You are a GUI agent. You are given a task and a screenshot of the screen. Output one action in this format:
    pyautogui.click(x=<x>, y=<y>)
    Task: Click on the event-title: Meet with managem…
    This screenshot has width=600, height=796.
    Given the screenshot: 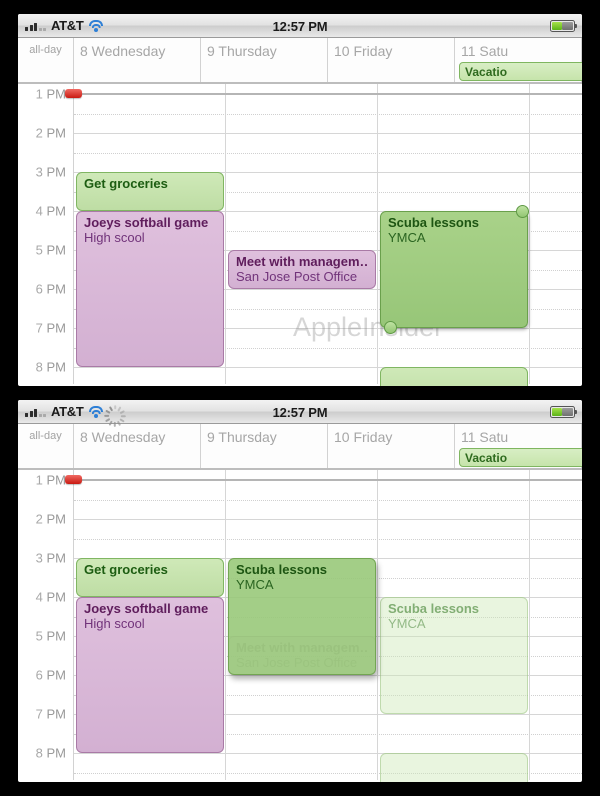 What is the action you would take?
    pyautogui.click(x=302, y=261)
    